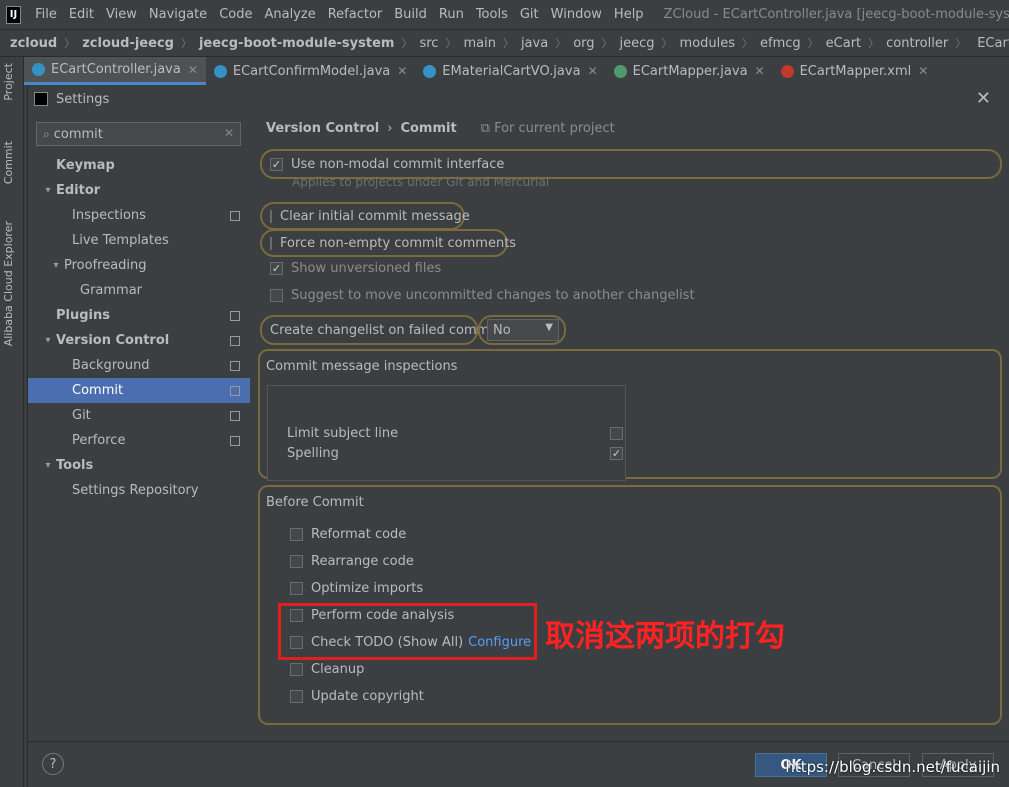  Describe the element at coordinates (529, 14) in the screenshot. I see `menu-git: Git` at that location.